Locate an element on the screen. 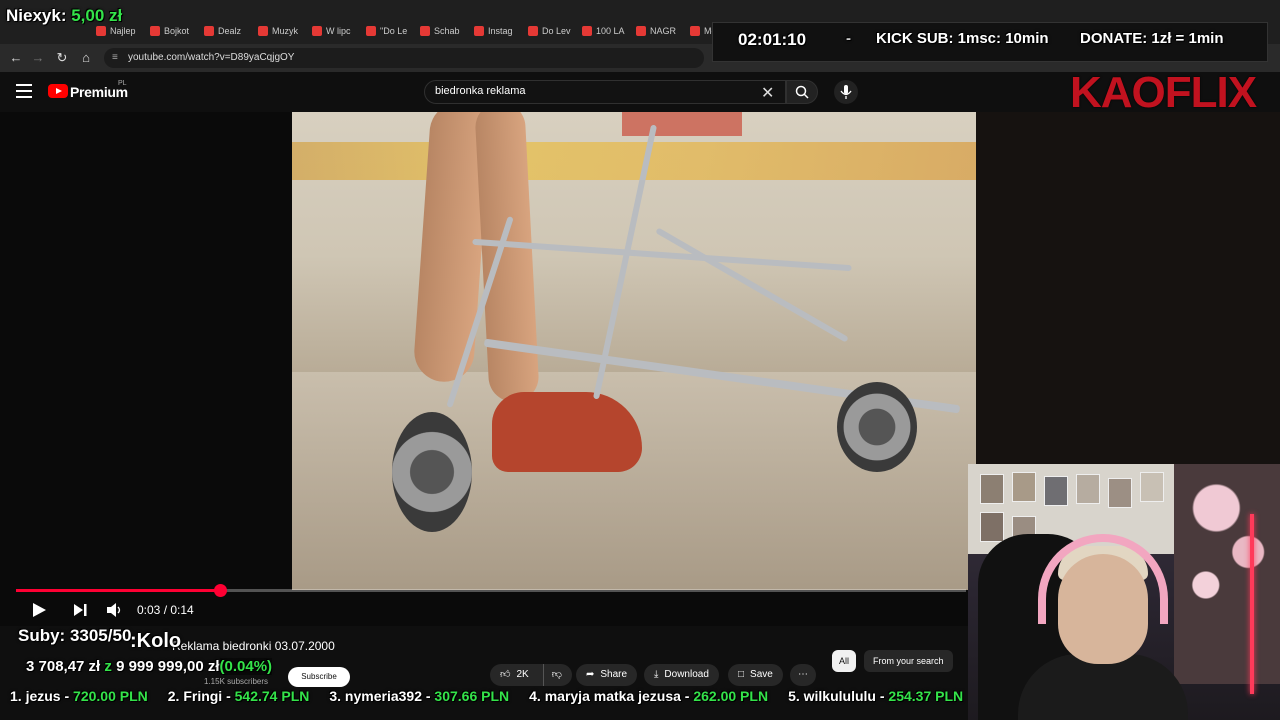 The height and width of the screenshot is (720, 1280). tab-label: "Do Le is located at coordinates (394, 31).